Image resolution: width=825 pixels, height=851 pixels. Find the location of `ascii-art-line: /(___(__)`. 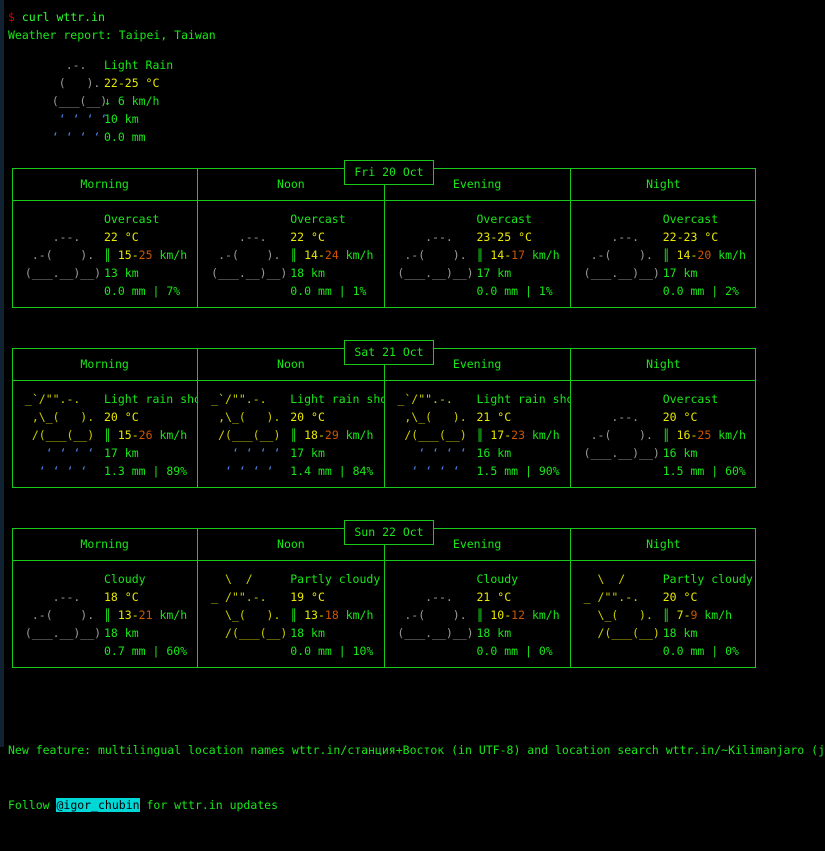

ascii-art-line: /(___(__) is located at coordinates (60, 435).